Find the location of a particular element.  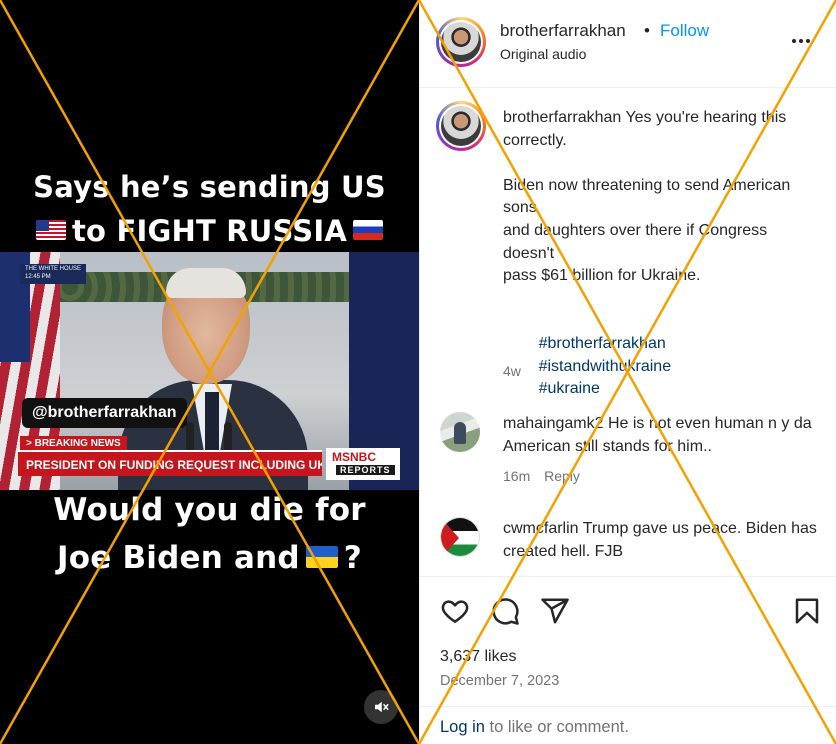

badge-line1: THE WHITE HOUSE is located at coordinates (53, 269).